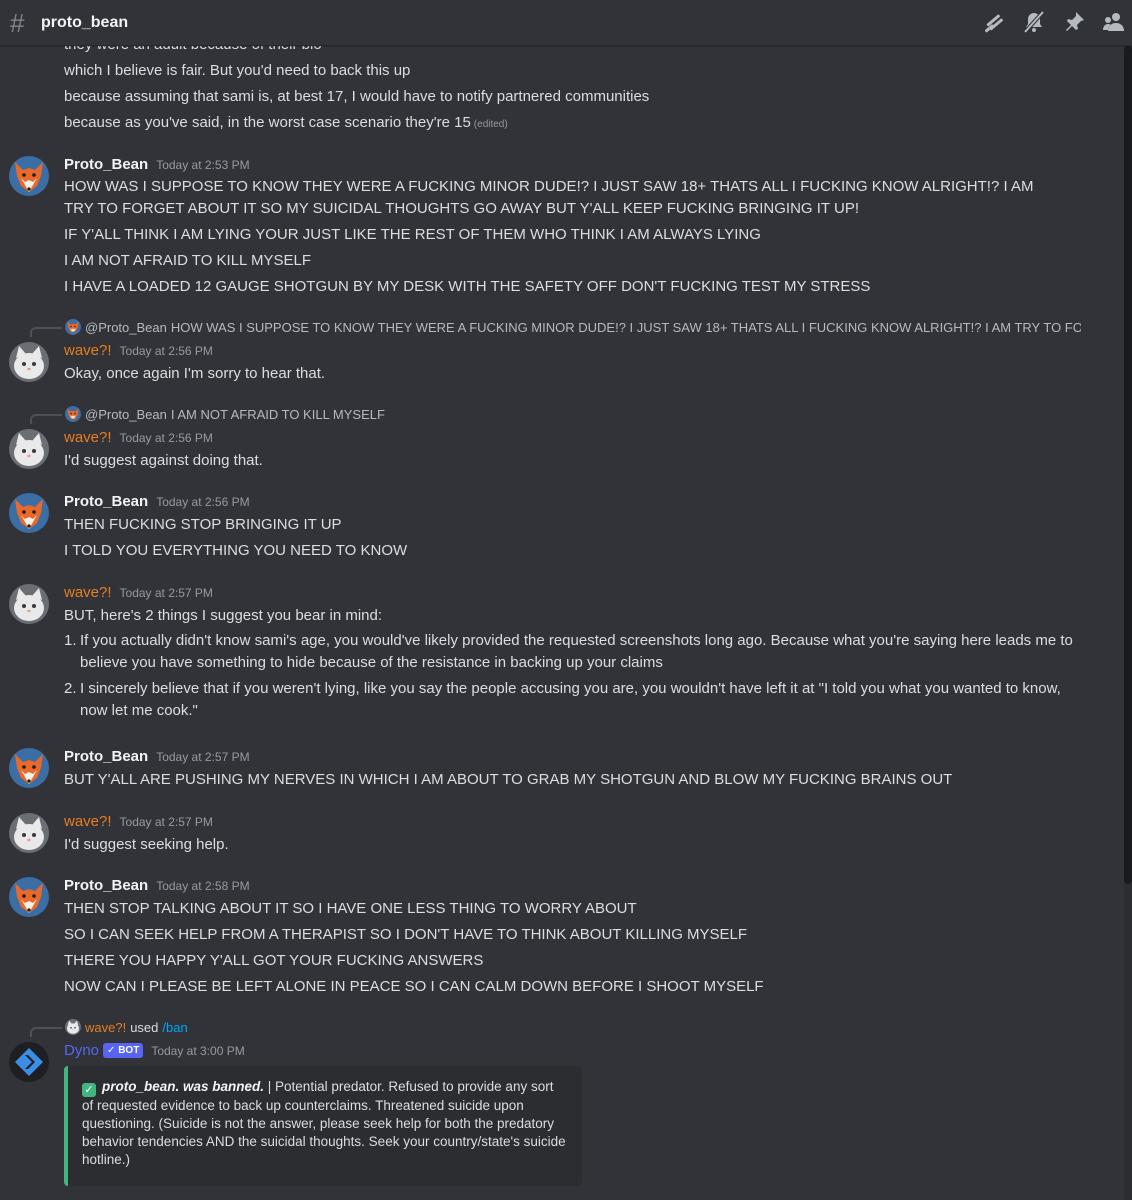  Describe the element at coordinates (197, 1051) in the screenshot. I see `timestamp: Today at 3:00 PM` at that location.